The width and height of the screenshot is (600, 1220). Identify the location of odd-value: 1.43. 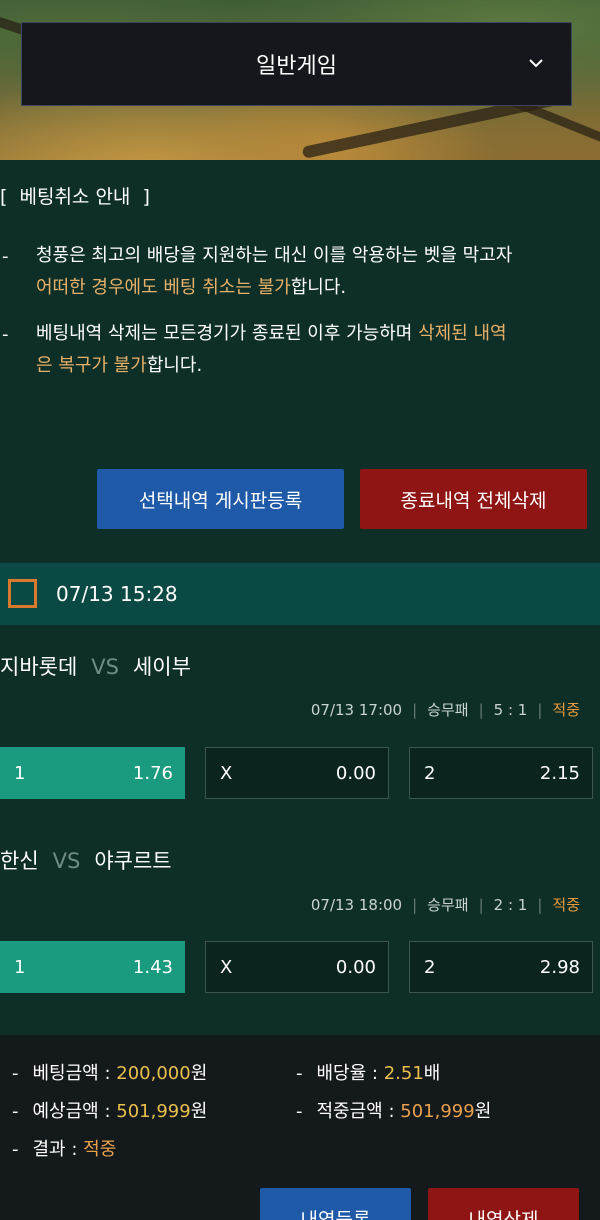
(152, 967).